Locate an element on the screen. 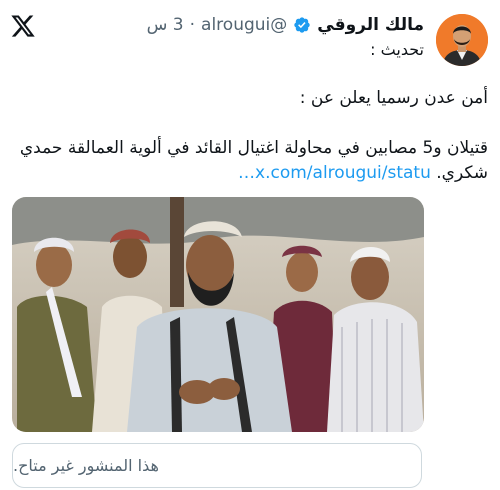  author-name: مالك الروقي is located at coordinates (370, 25).